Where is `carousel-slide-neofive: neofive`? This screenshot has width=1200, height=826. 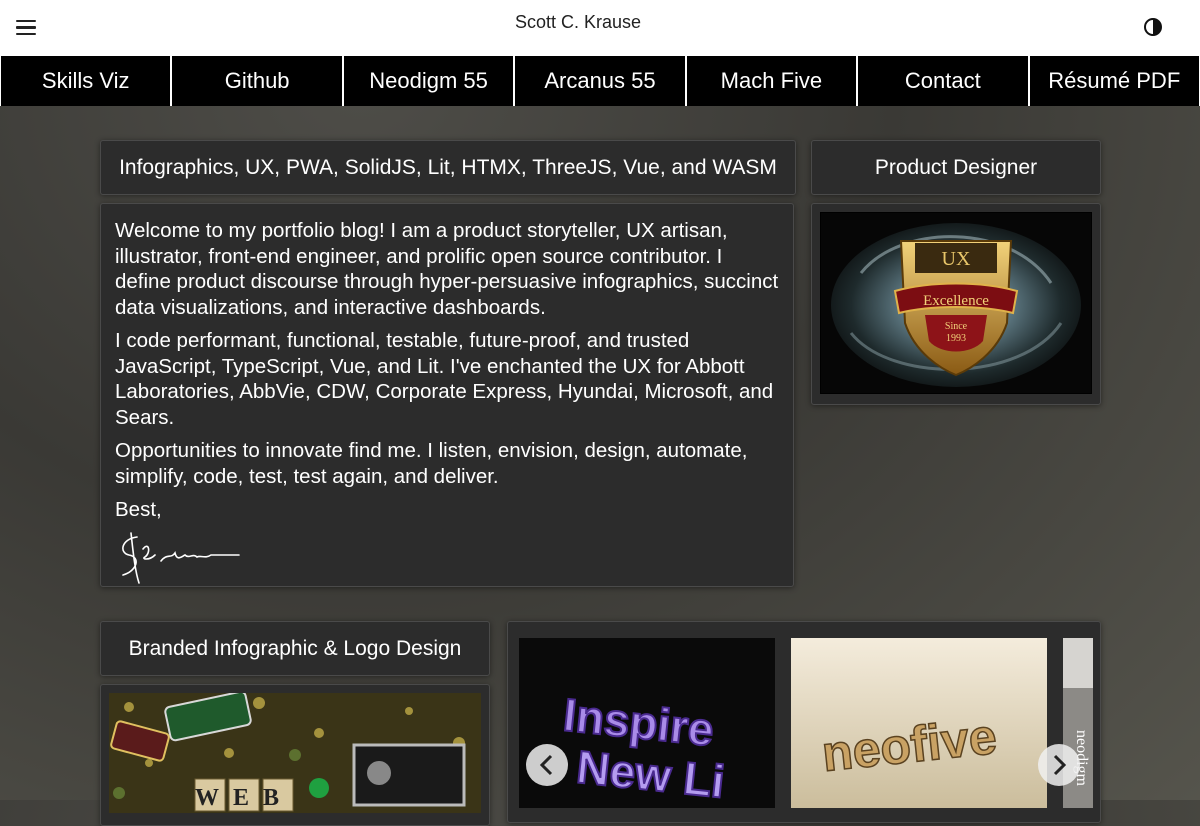
carousel-slide-neofive: neofive is located at coordinates (919, 723).